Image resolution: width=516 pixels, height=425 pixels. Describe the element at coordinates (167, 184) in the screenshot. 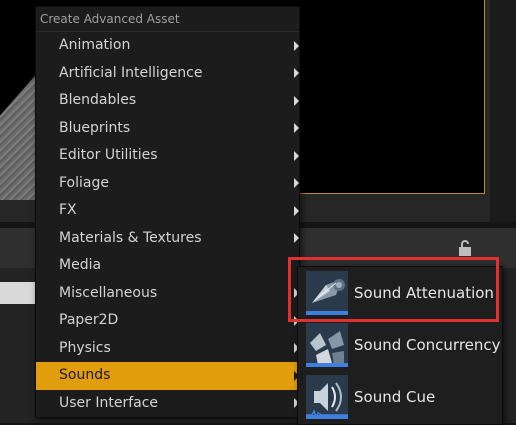

I see `menu-item-foliage: Foliage` at that location.